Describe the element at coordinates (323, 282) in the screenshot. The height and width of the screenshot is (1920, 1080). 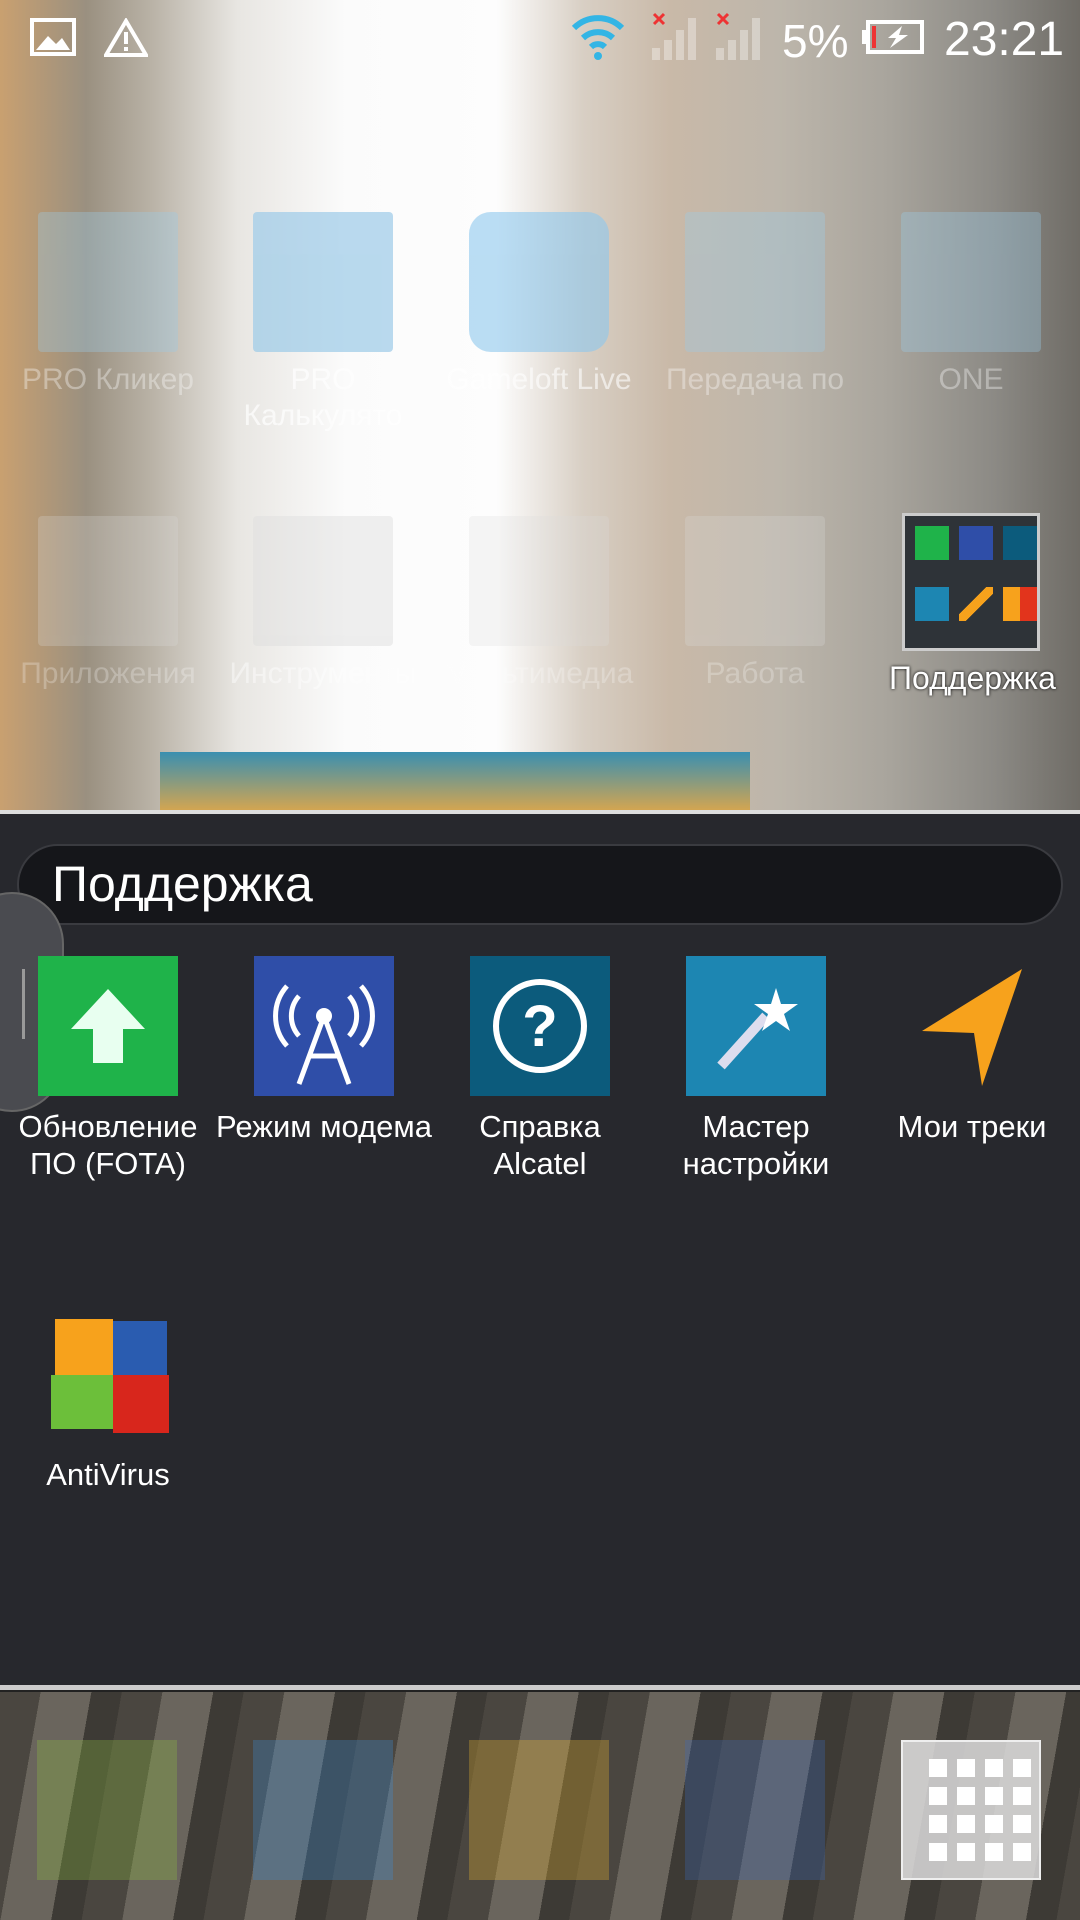
I see `calculator-icon` at that location.